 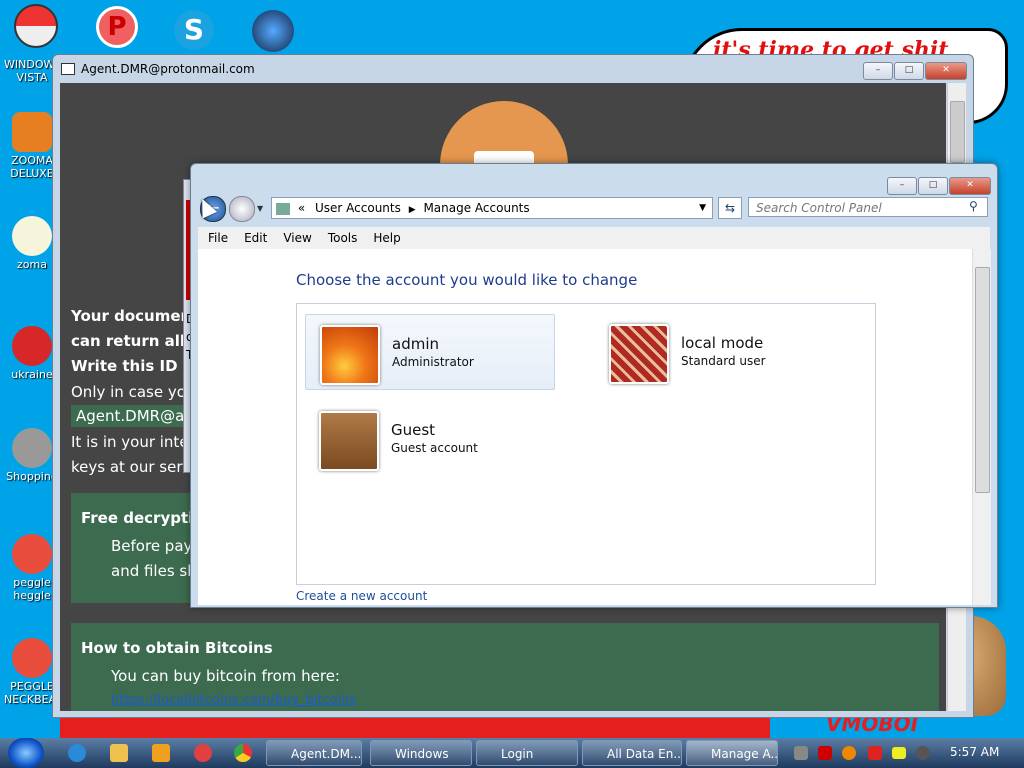 I want to click on tray-icon, so click(x=801, y=753).